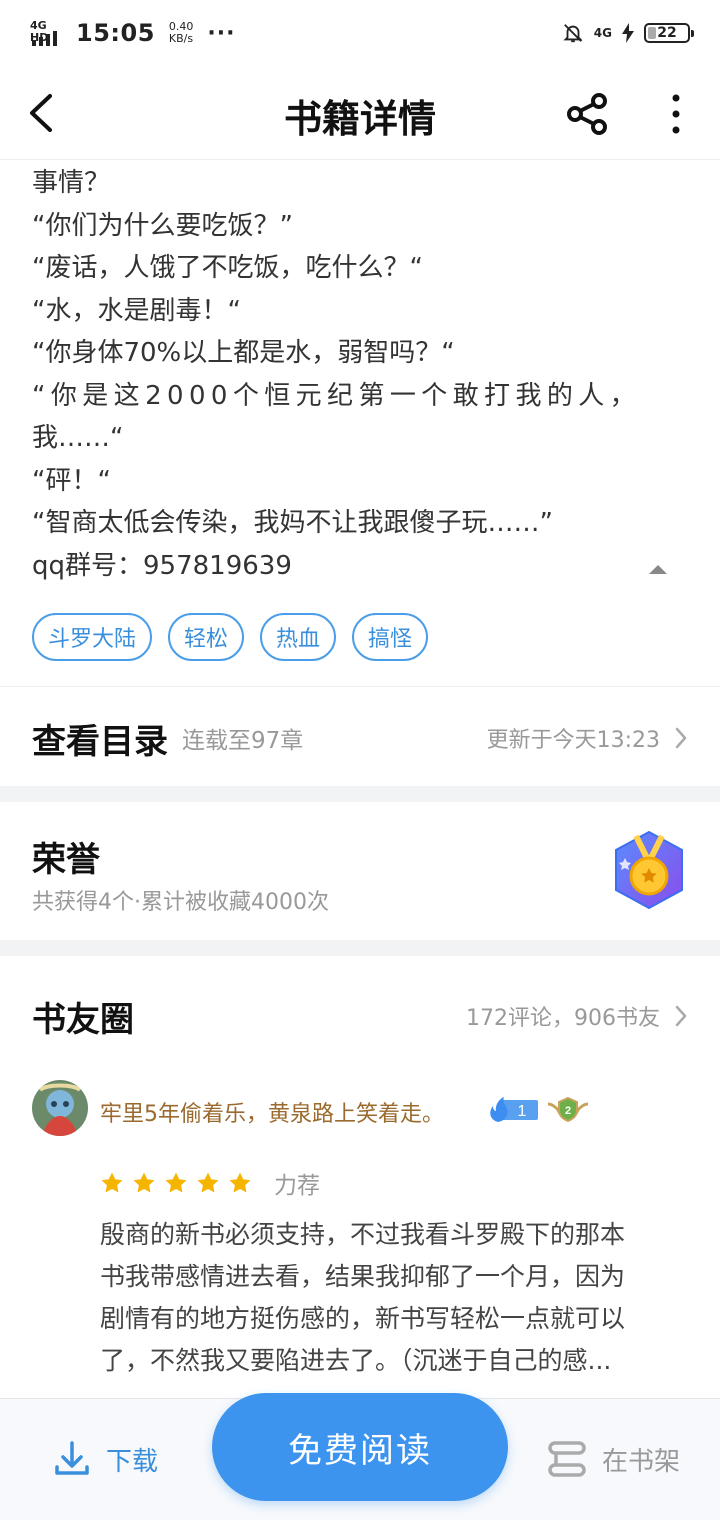 The image size is (720, 1520). Describe the element at coordinates (360, 1016) in the screenshot. I see `book-circle-header: 书友圈 172评论，906书友` at that location.